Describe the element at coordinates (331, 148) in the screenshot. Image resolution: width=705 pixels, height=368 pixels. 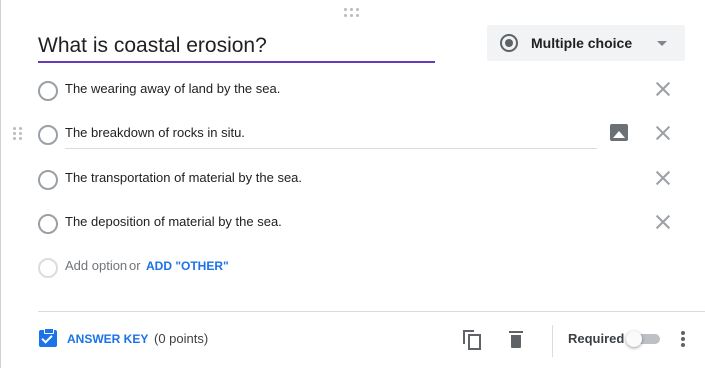
I see `option-underline` at that location.